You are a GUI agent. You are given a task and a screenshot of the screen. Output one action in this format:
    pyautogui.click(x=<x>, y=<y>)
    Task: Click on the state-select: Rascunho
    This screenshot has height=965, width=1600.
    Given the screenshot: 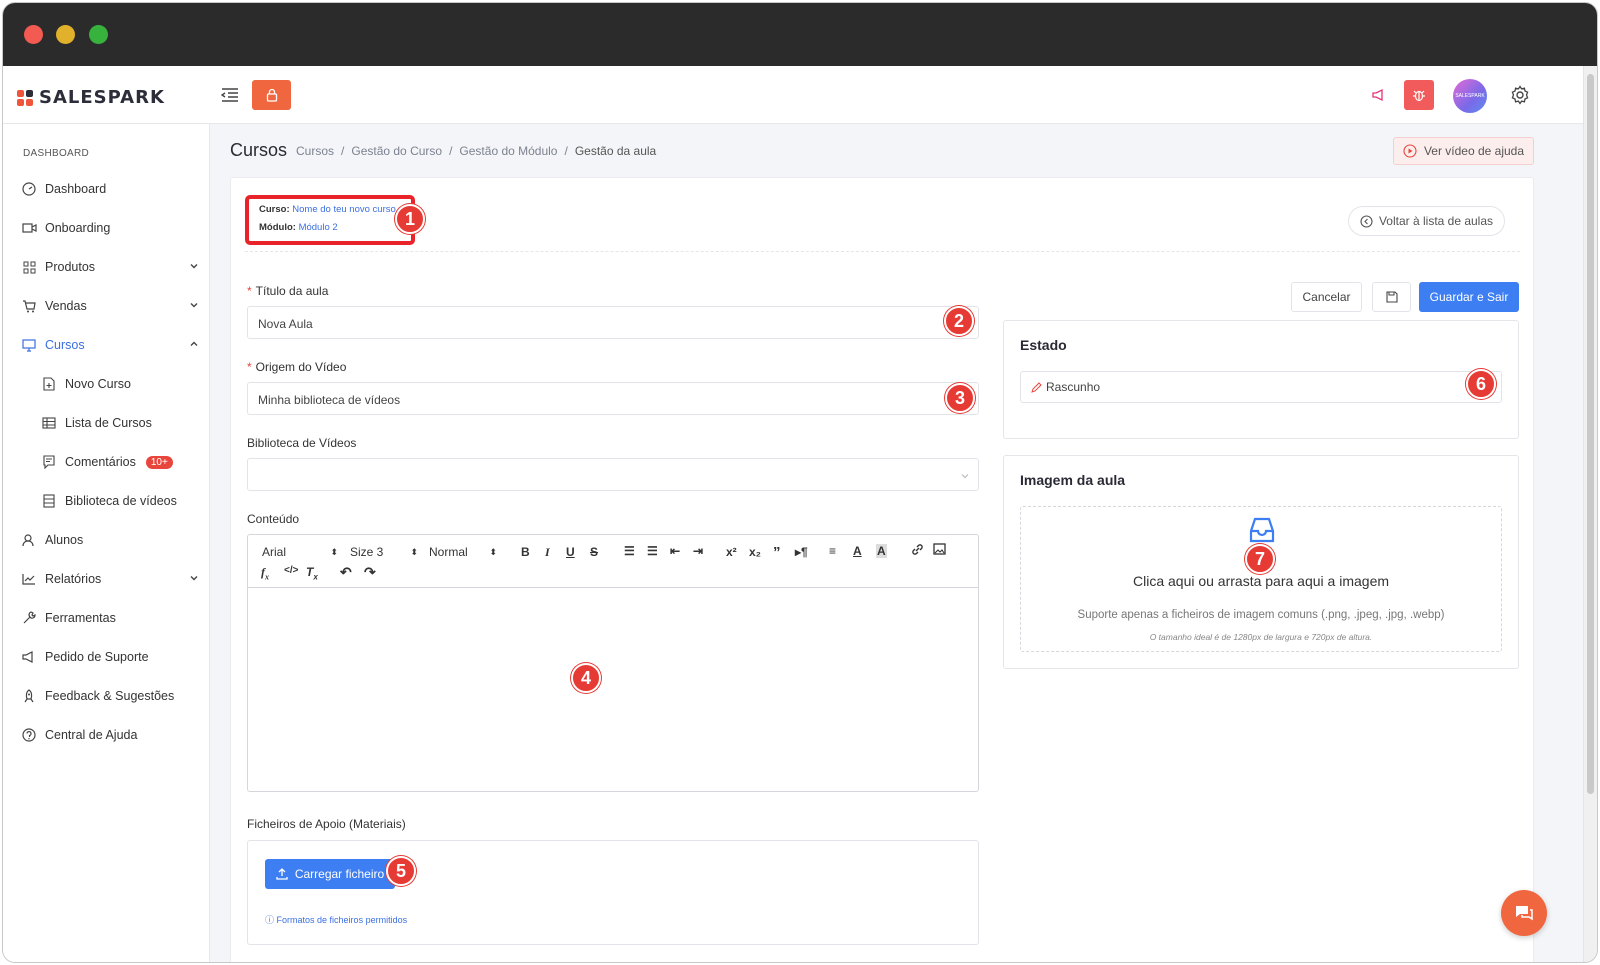 What is the action you would take?
    pyautogui.click(x=1261, y=387)
    